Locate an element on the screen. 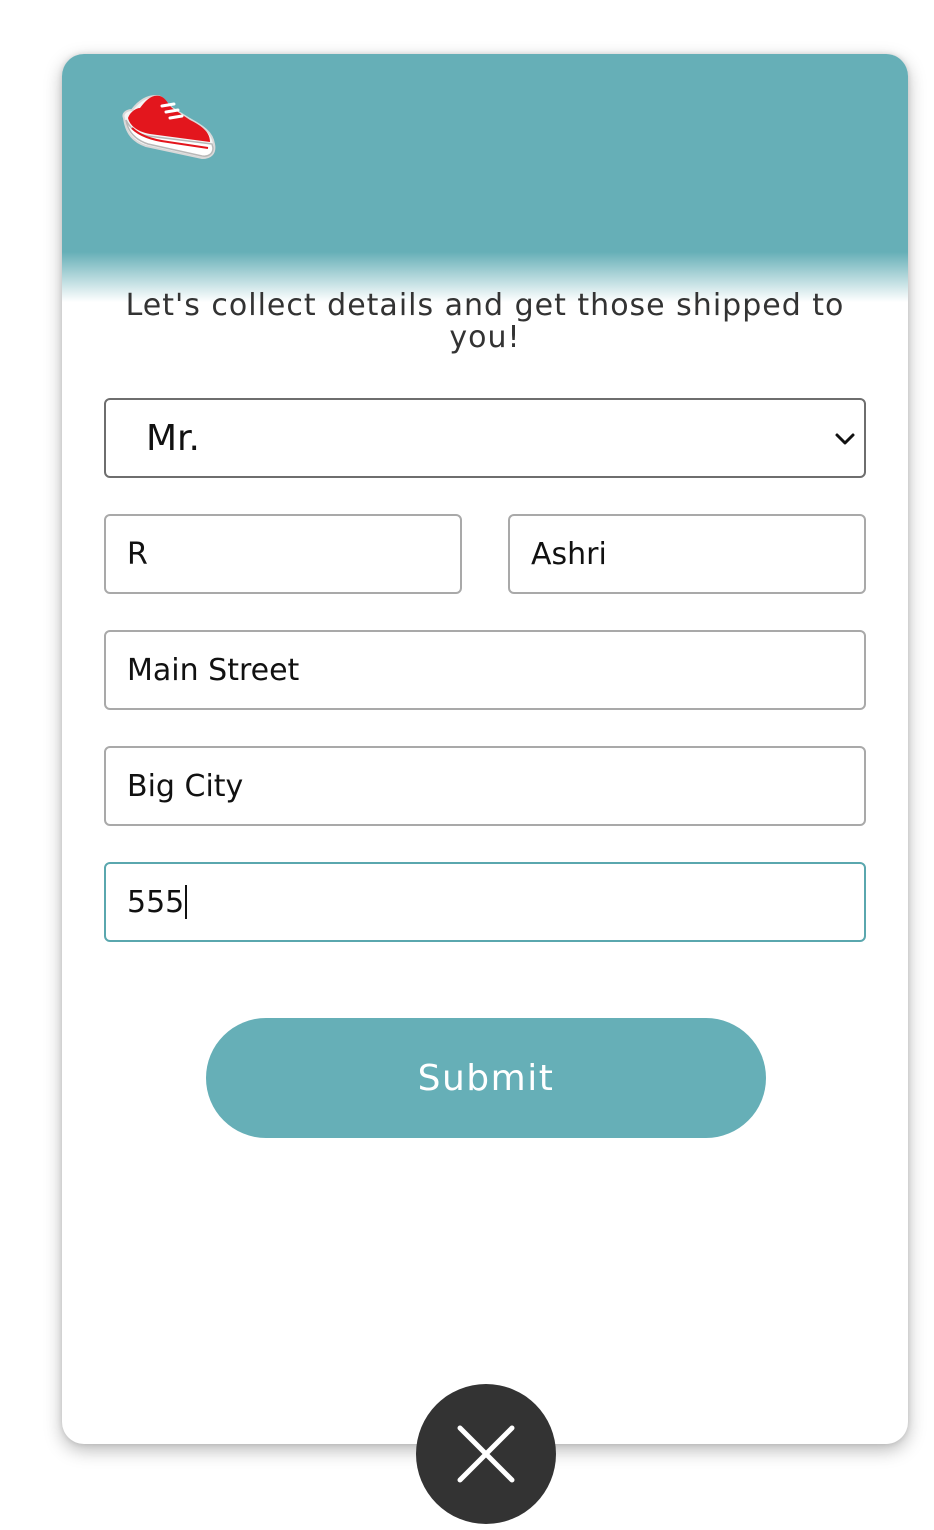  last-name-value: Ashri is located at coordinates (569, 554).